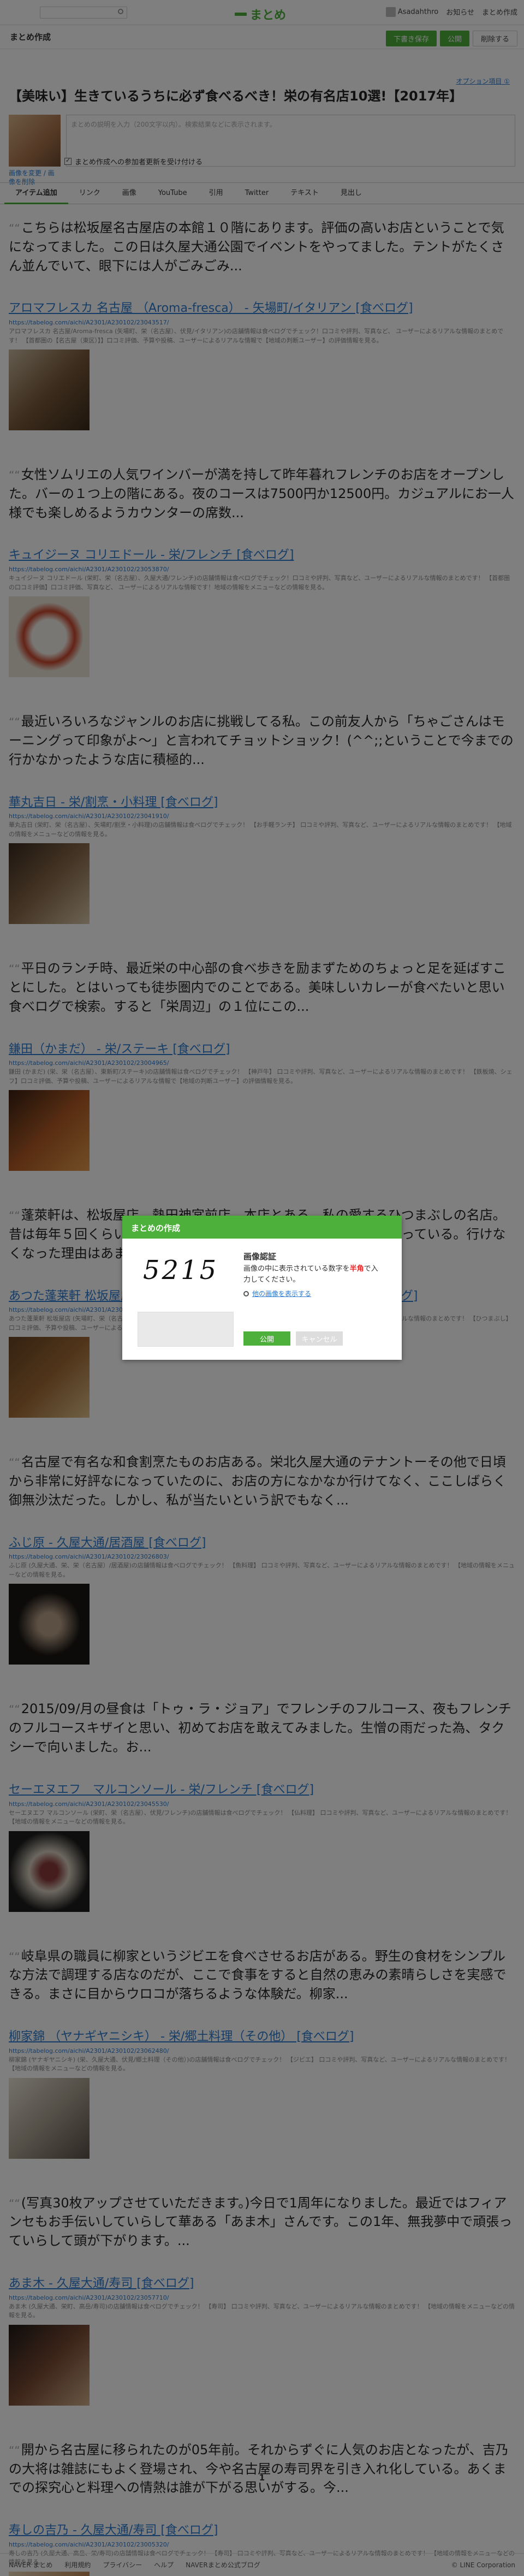 Image resolution: width=524 pixels, height=2576 pixels. What do you see at coordinates (296, 1269) in the screenshot?
I see `instruction-text: 画像の中に表示されている数字を` at bounding box center [296, 1269].